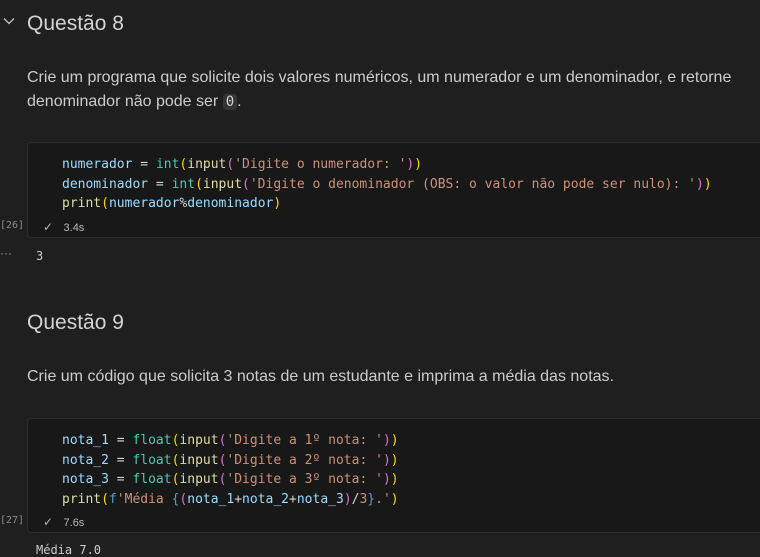 The image size is (760, 557). What do you see at coordinates (6, 253) in the screenshot?
I see `output-menu-icon: ···` at bounding box center [6, 253].